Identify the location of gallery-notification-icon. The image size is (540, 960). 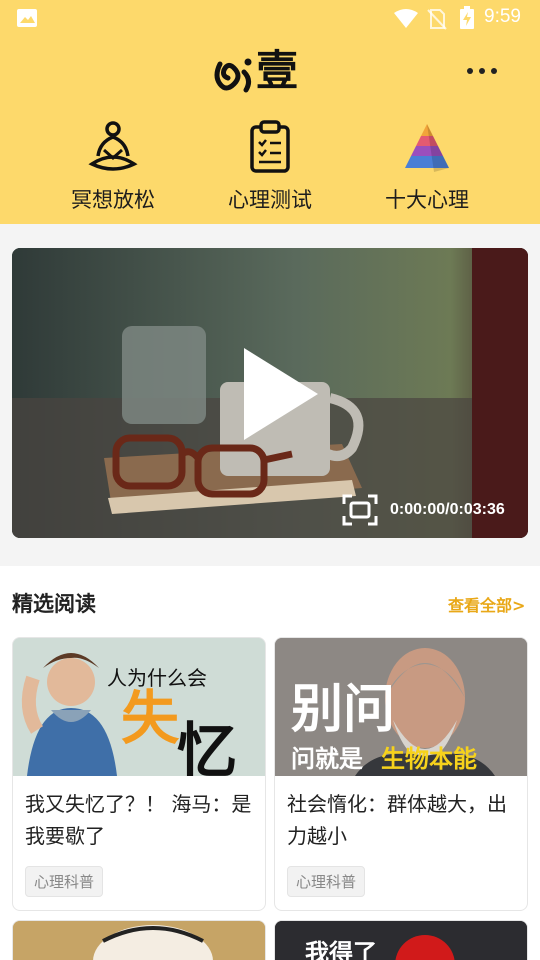
(27, 18).